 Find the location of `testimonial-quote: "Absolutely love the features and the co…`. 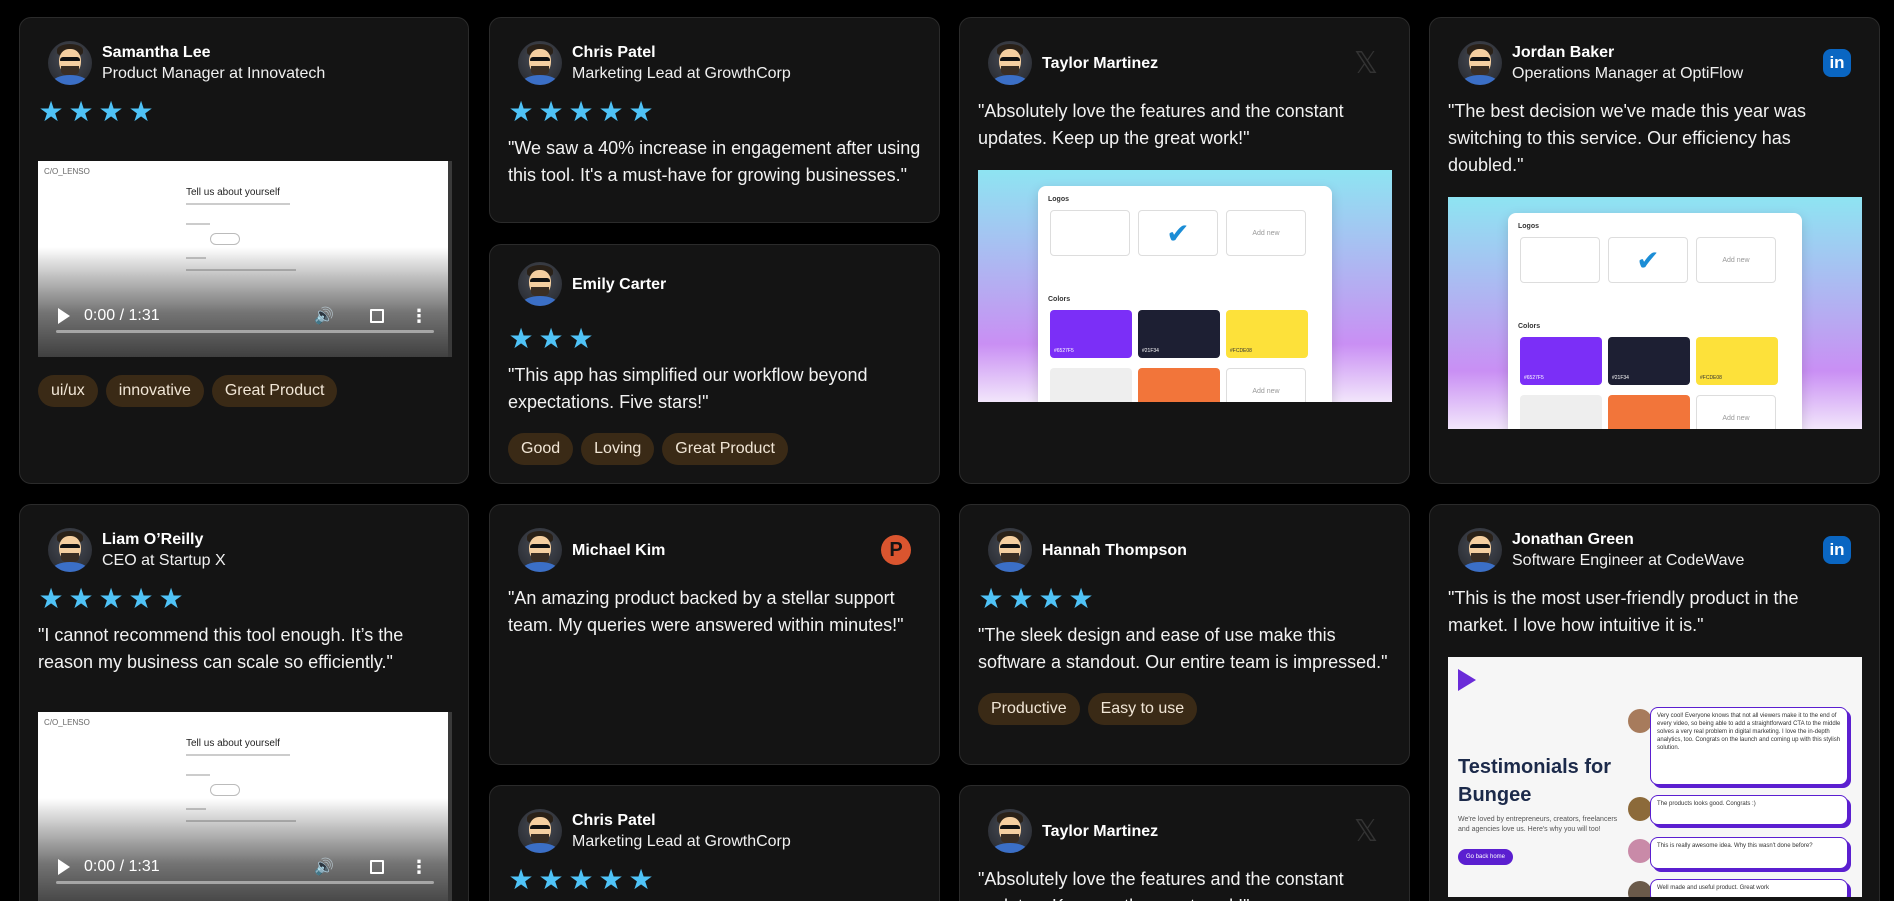

testimonial-quote: "Absolutely love the features and the co… is located at coordinates (1161, 124).